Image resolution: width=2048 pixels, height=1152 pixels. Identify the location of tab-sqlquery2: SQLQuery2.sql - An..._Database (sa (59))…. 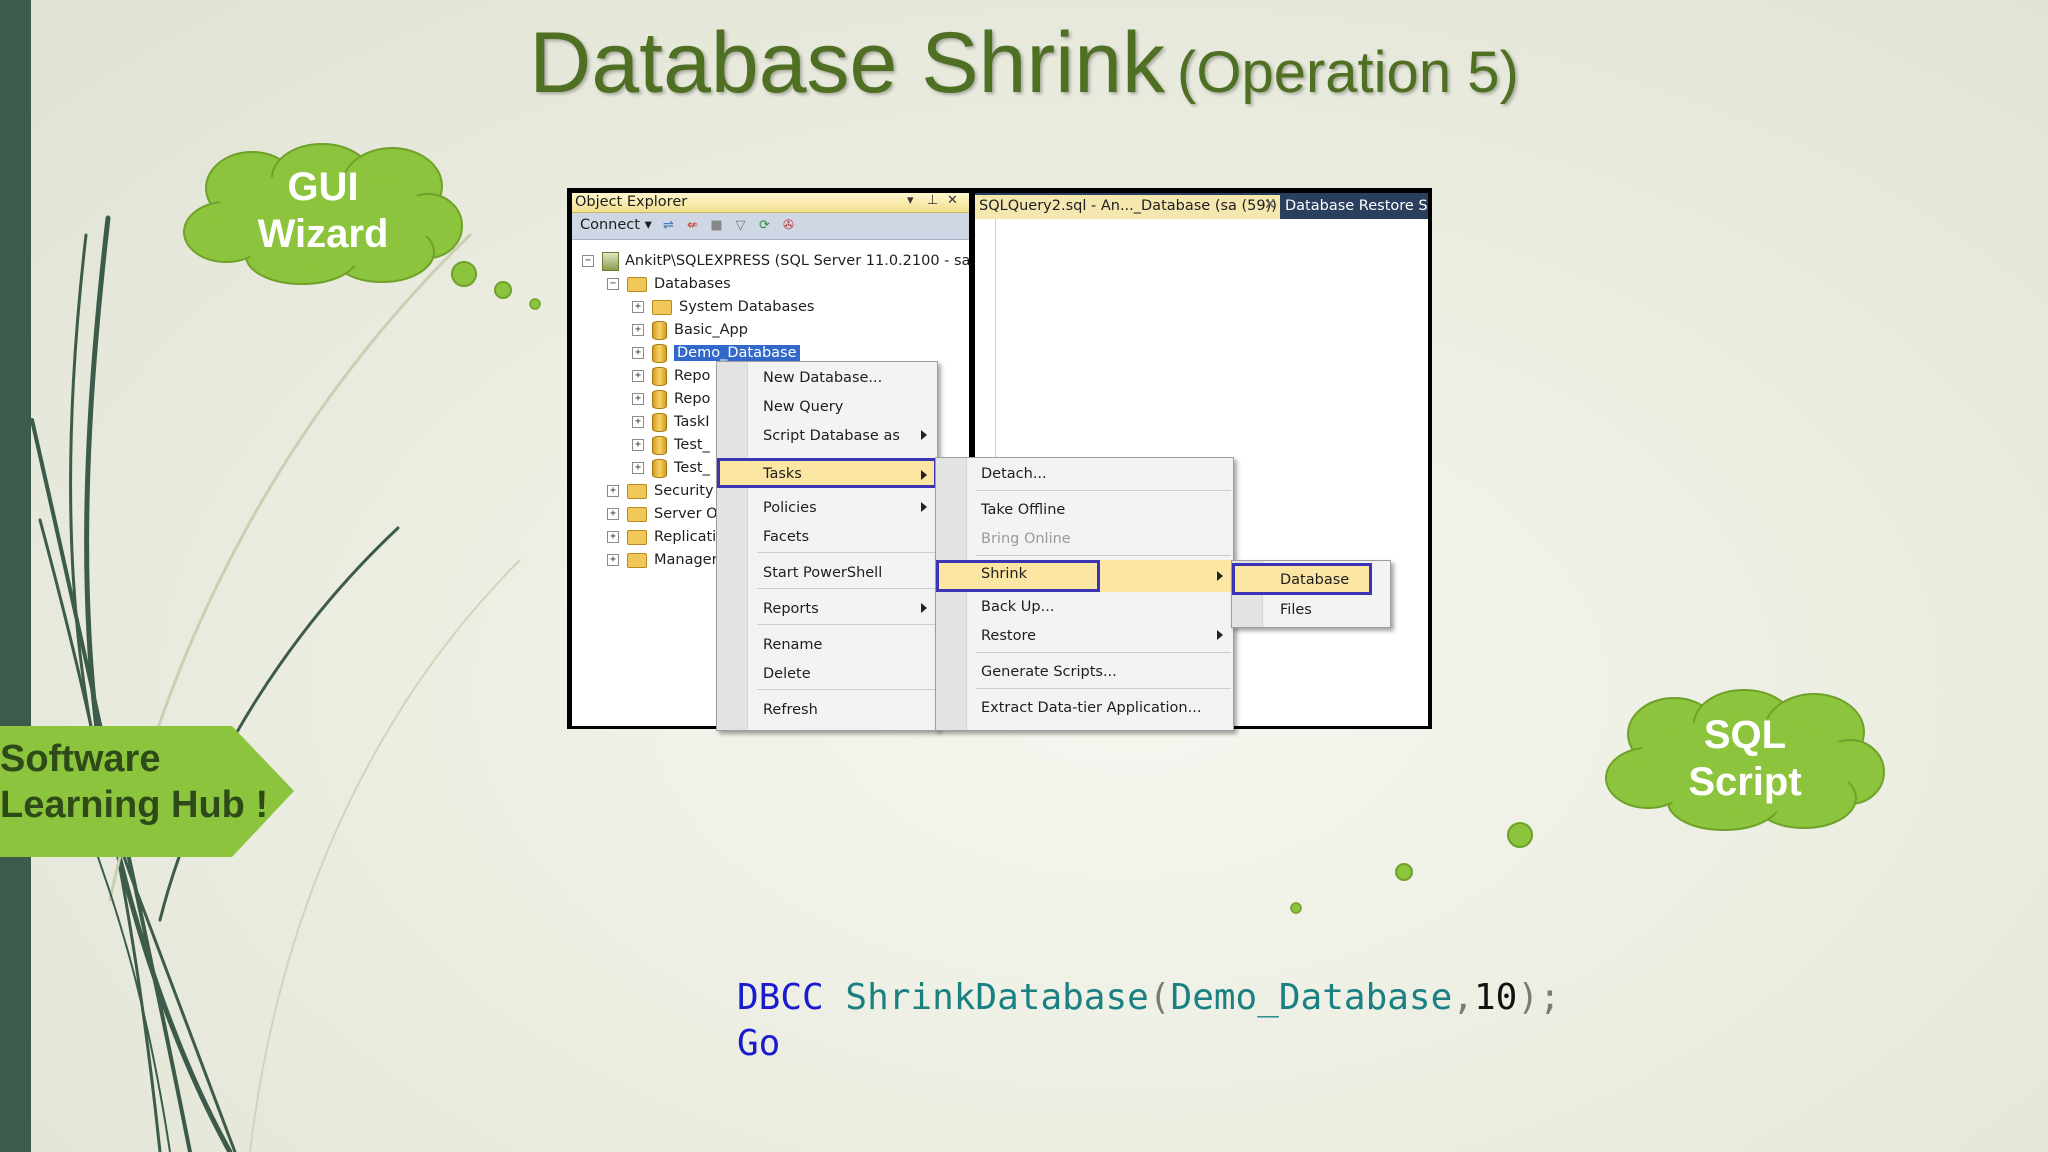
(1127, 207).